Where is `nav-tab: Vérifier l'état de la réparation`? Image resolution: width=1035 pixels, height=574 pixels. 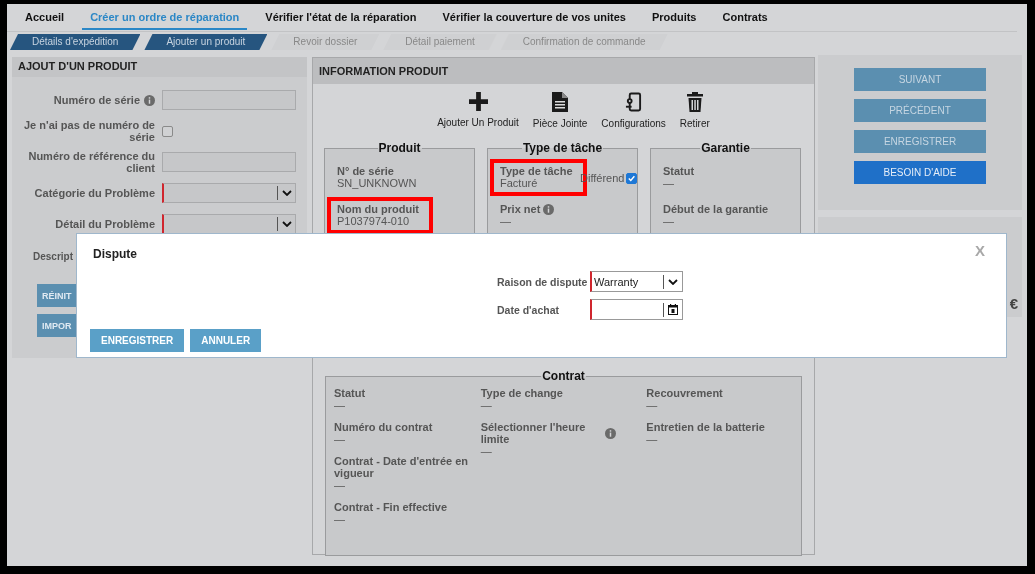
nav-tab: Vérifier l'état de la réparation is located at coordinates (341, 17).